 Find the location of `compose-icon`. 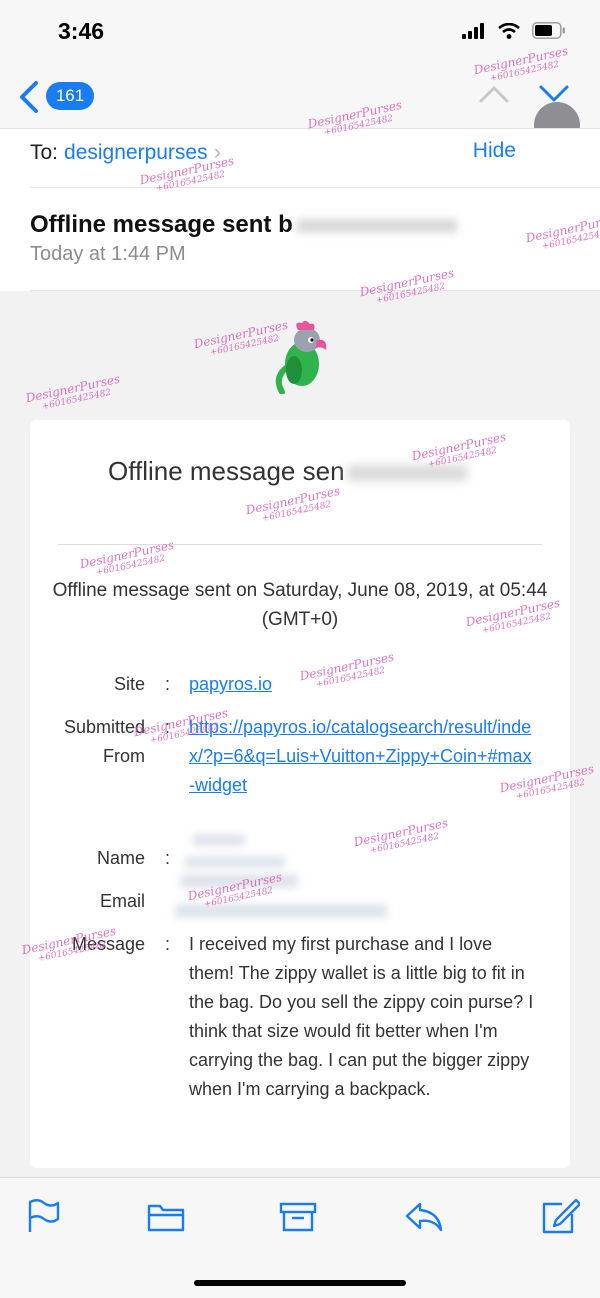

compose-icon is located at coordinates (560, 1216).